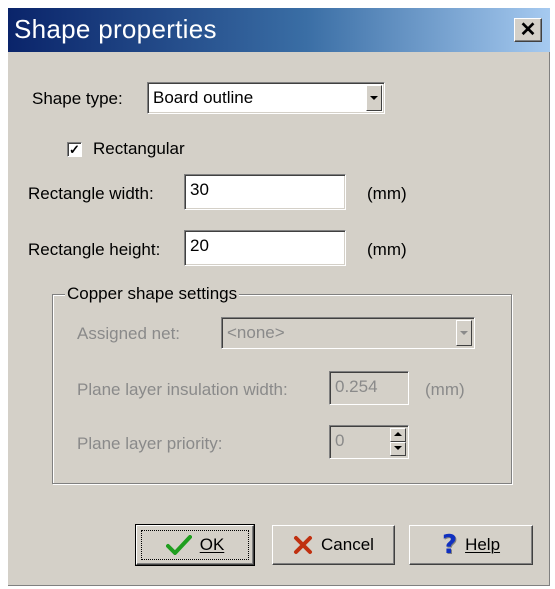 This screenshot has height=589, width=555. I want to click on x-icon, so click(303, 545).